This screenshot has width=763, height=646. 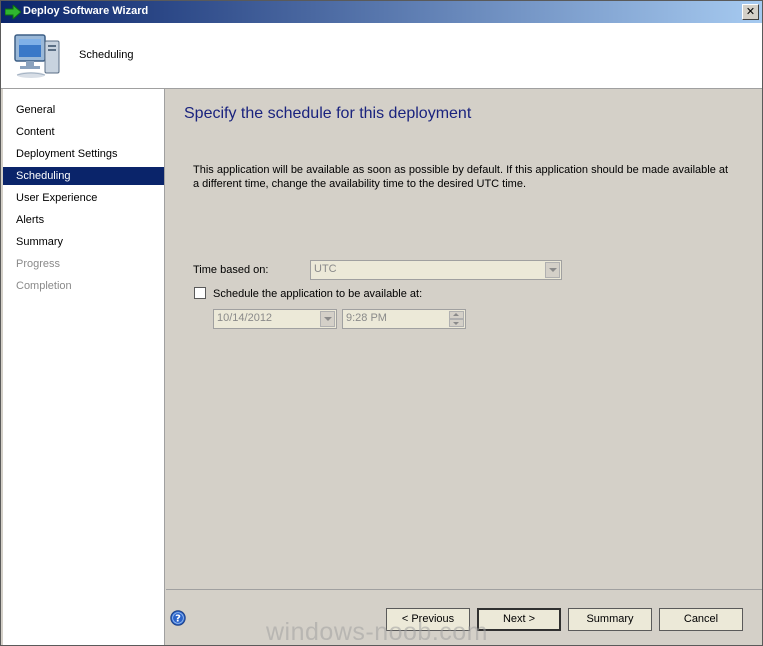 What do you see at coordinates (231, 270) in the screenshot?
I see `time-based-on-label: Time based on:` at bounding box center [231, 270].